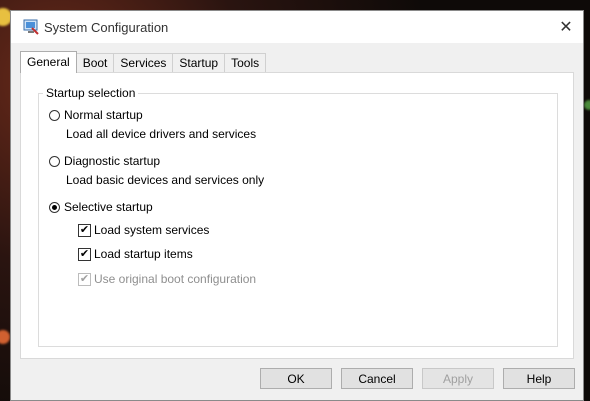  Describe the element at coordinates (31, 27) in the screenshot. I see `msconfig-icon` at that location.